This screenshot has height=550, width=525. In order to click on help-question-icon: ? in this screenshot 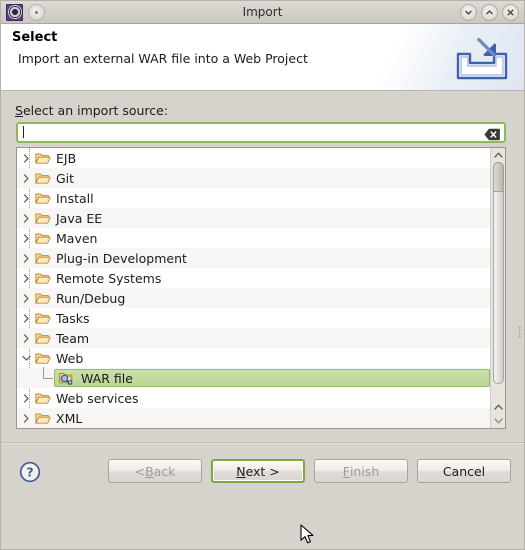, I will do `click(30, 472)`.